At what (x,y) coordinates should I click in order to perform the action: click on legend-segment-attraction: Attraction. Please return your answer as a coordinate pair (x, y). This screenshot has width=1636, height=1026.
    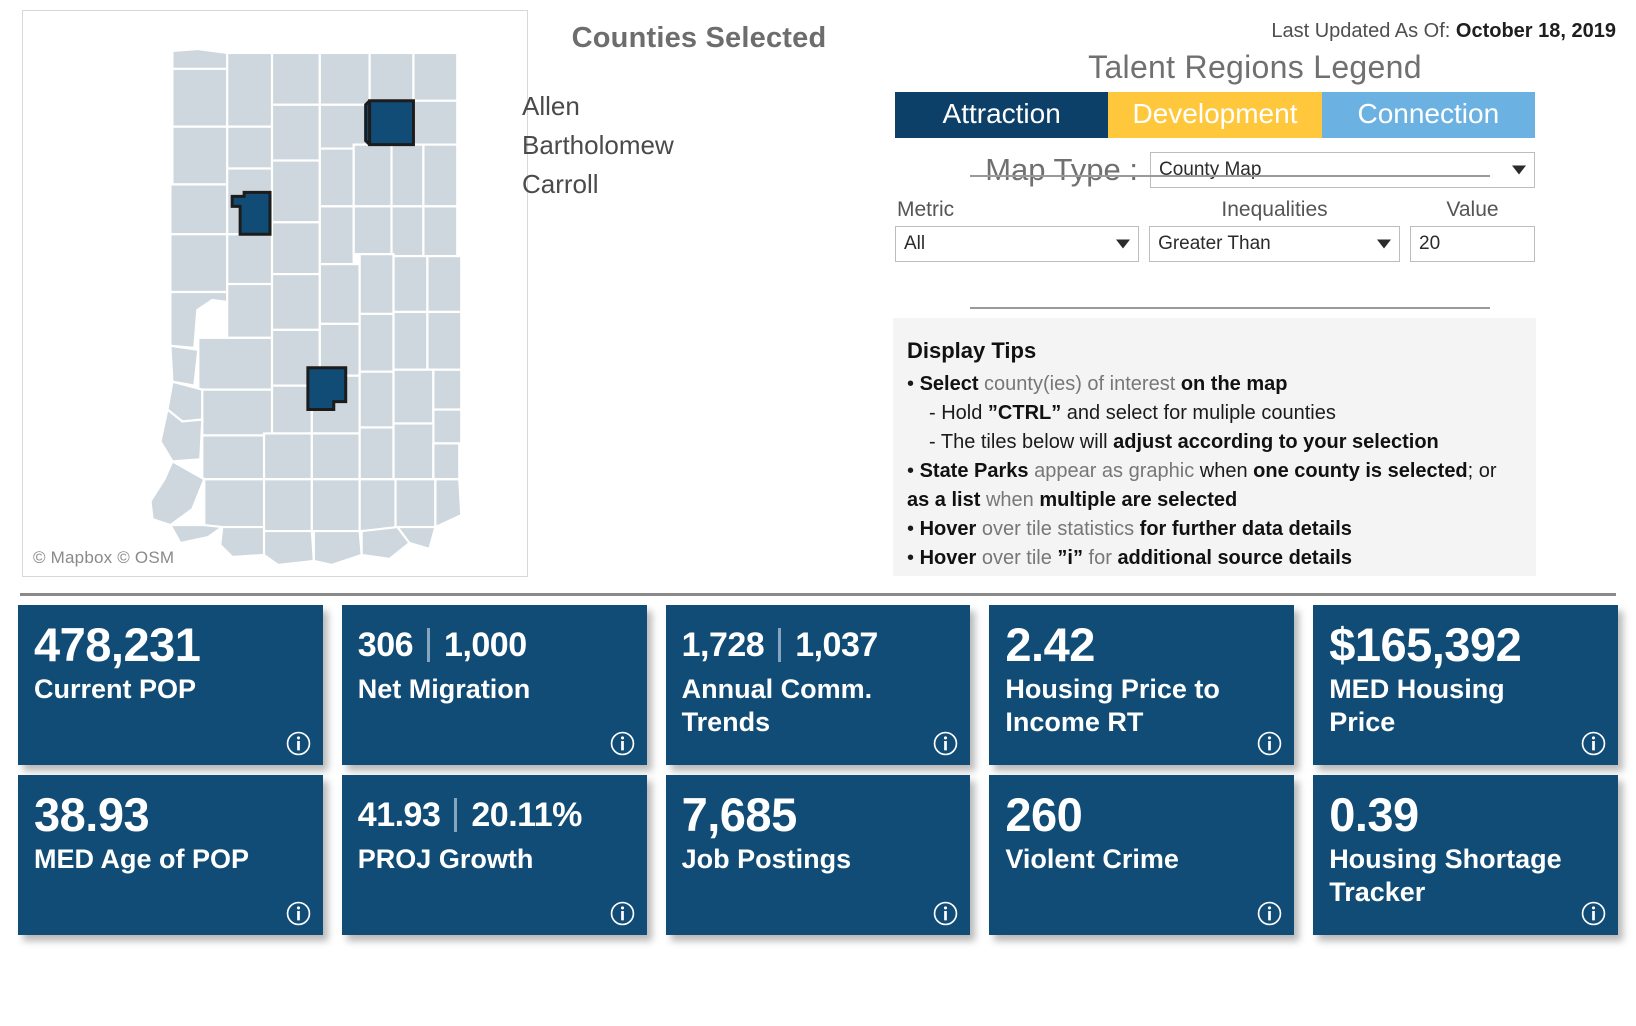
    Looking at the image, I should click on (1002, 115).